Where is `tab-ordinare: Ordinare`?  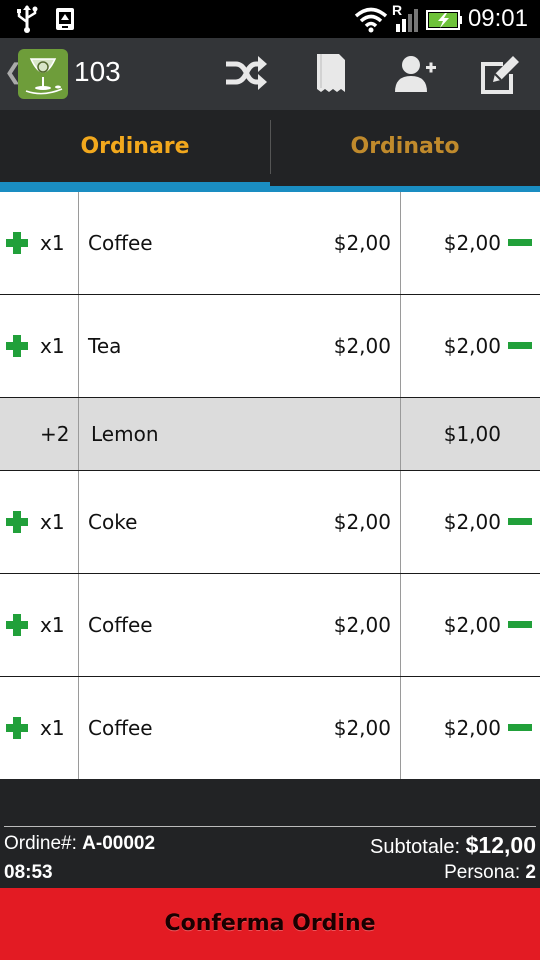
tab-ordinare: Ordinare is located at coordinates (135, 148).